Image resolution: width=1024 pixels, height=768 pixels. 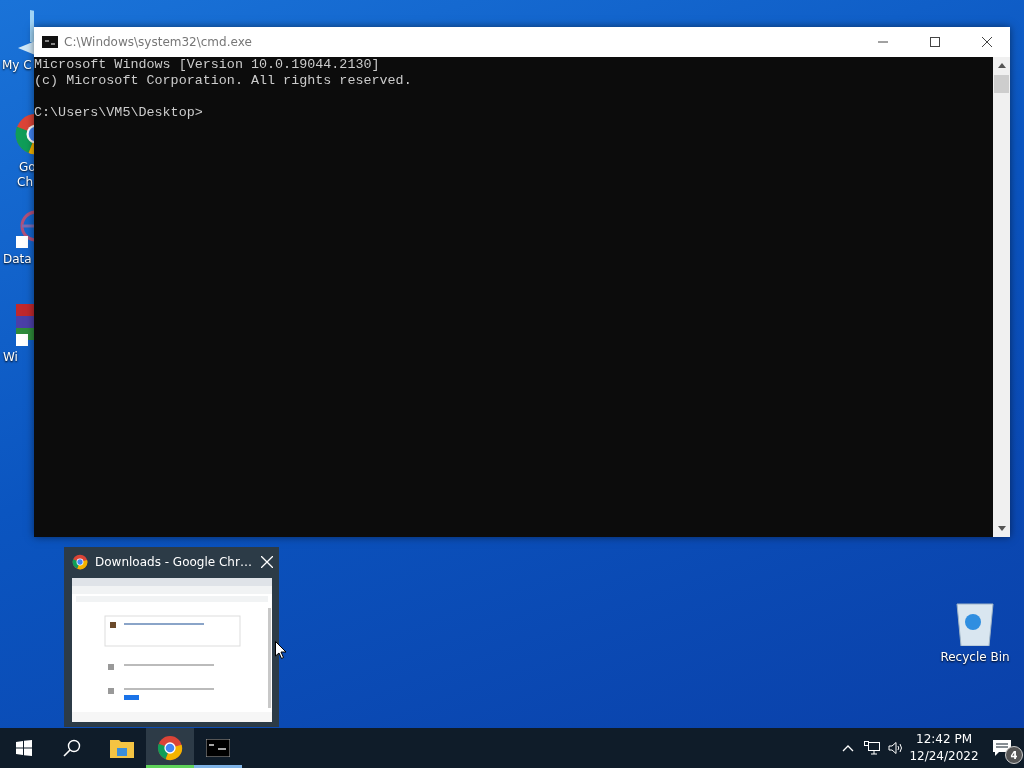 What do you see at coordinates (975, 623) in the screenshot?
I see `recycle-bin-icon` at bounding box center [975, 623].